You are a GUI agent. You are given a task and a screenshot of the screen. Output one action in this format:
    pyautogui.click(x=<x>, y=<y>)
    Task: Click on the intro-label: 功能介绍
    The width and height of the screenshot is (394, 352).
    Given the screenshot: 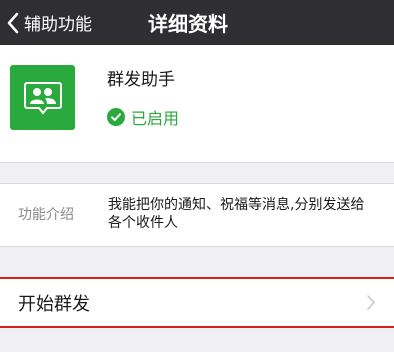 What is the action you would take?
    pyautogui.click(x=46, y=215)
    